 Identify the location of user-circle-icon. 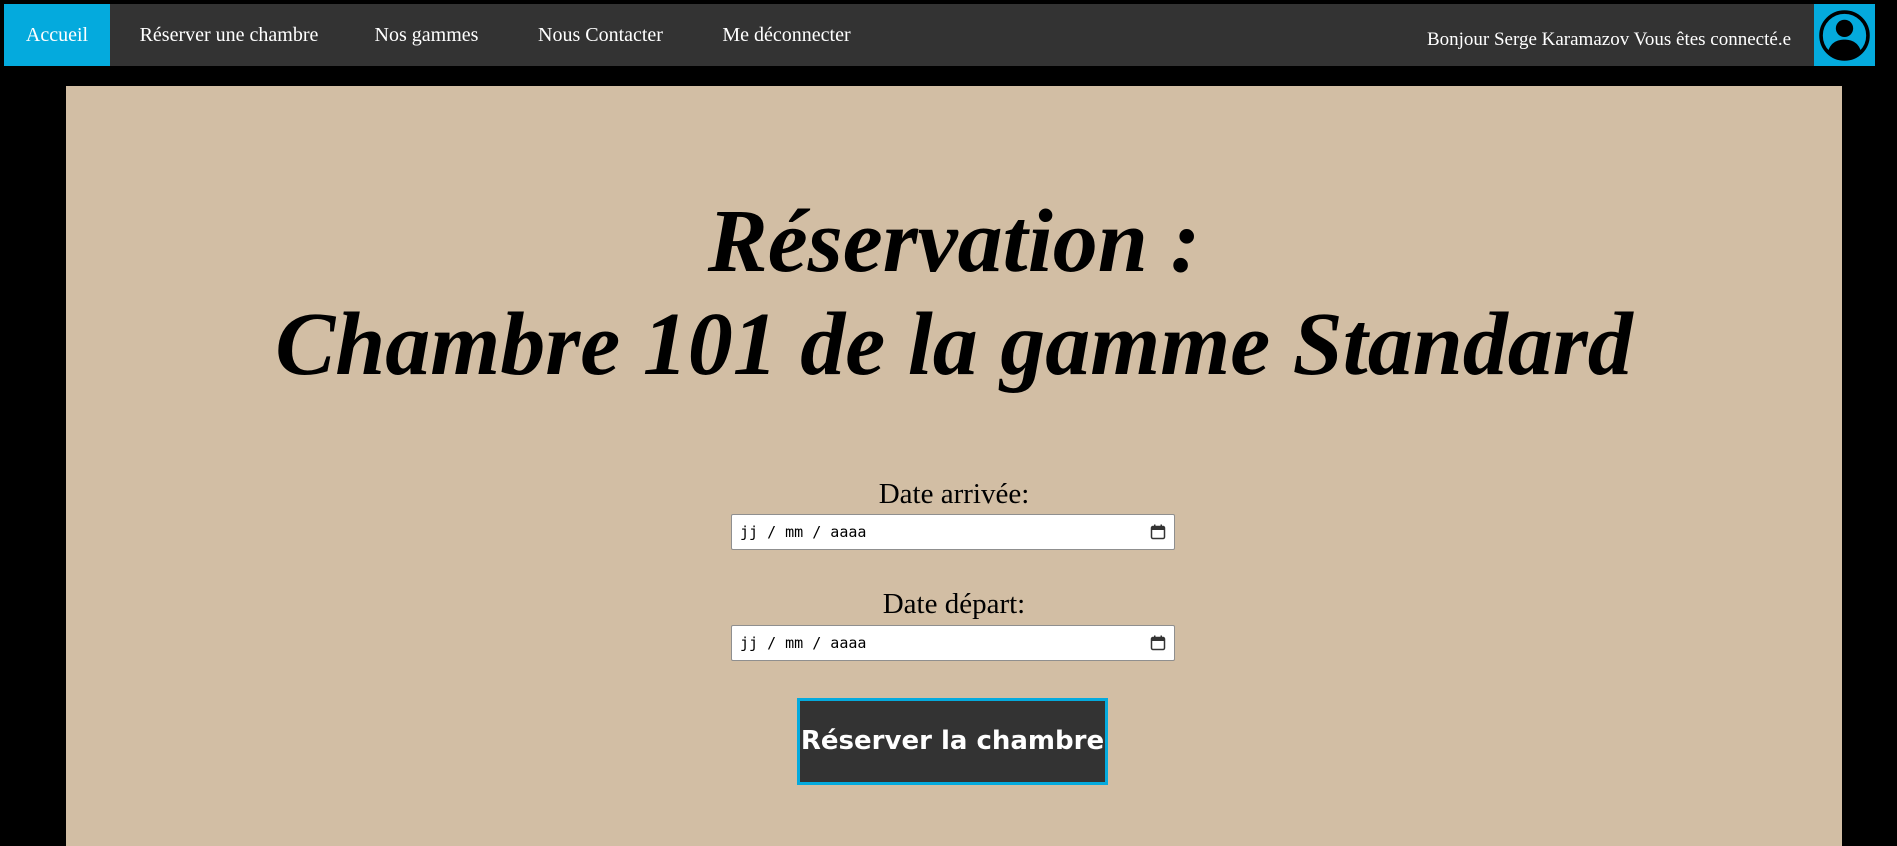
(1844, 35).